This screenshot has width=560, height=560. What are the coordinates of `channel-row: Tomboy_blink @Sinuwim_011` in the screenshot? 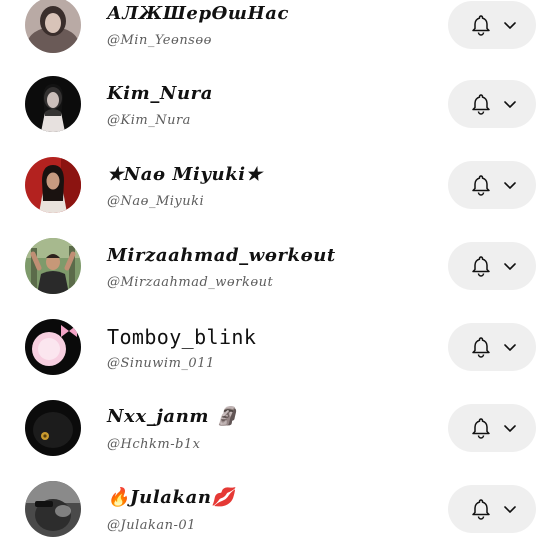 It's located at (280, 348).